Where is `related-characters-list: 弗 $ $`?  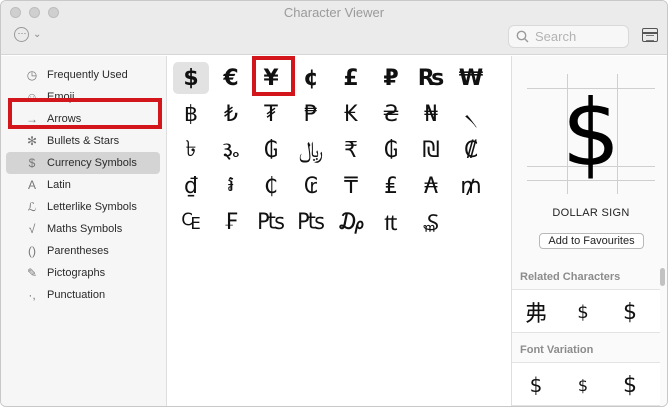 related-characters-list: 弗 $ $ is located at coordinates (586, 311).